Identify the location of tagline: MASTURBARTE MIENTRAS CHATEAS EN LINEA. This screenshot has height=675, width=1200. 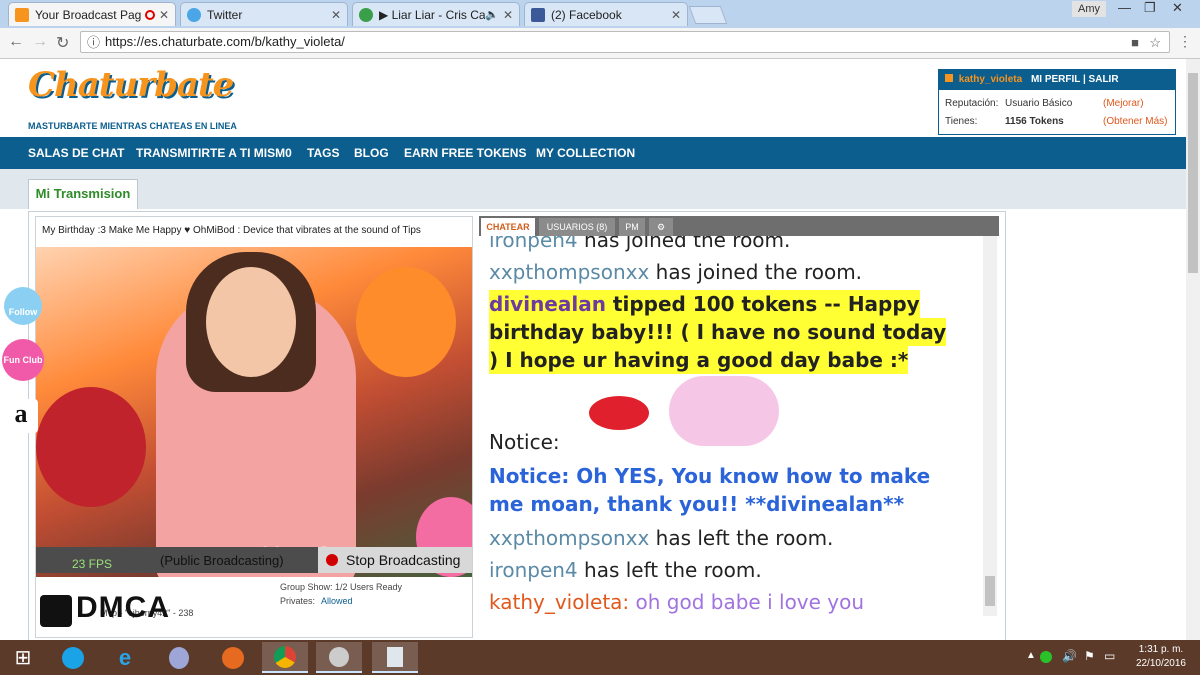
(132, 126).